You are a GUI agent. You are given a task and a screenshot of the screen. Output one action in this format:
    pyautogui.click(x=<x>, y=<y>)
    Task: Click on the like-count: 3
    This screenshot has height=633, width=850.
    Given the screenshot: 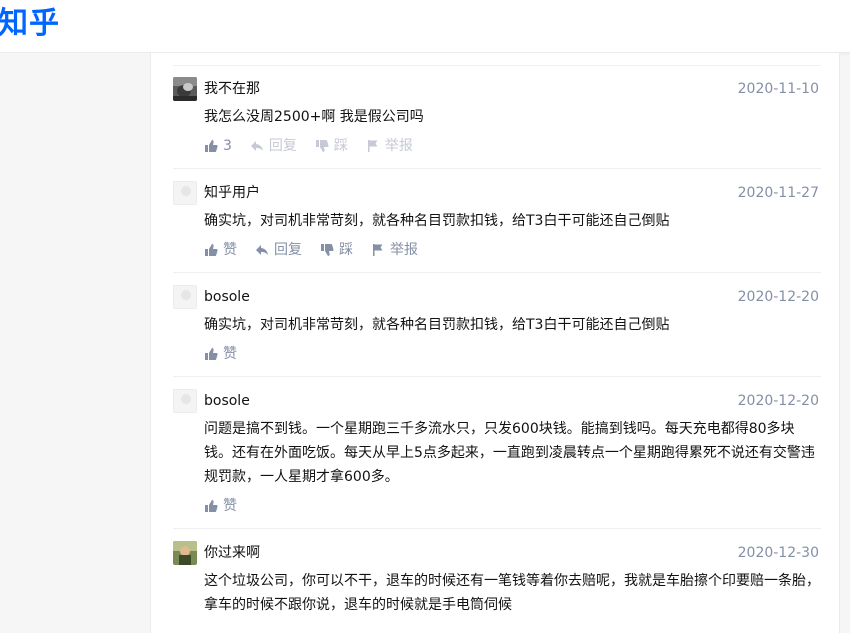 What is the action you would take?
    pyautogui.click(x=227, y=146)
    